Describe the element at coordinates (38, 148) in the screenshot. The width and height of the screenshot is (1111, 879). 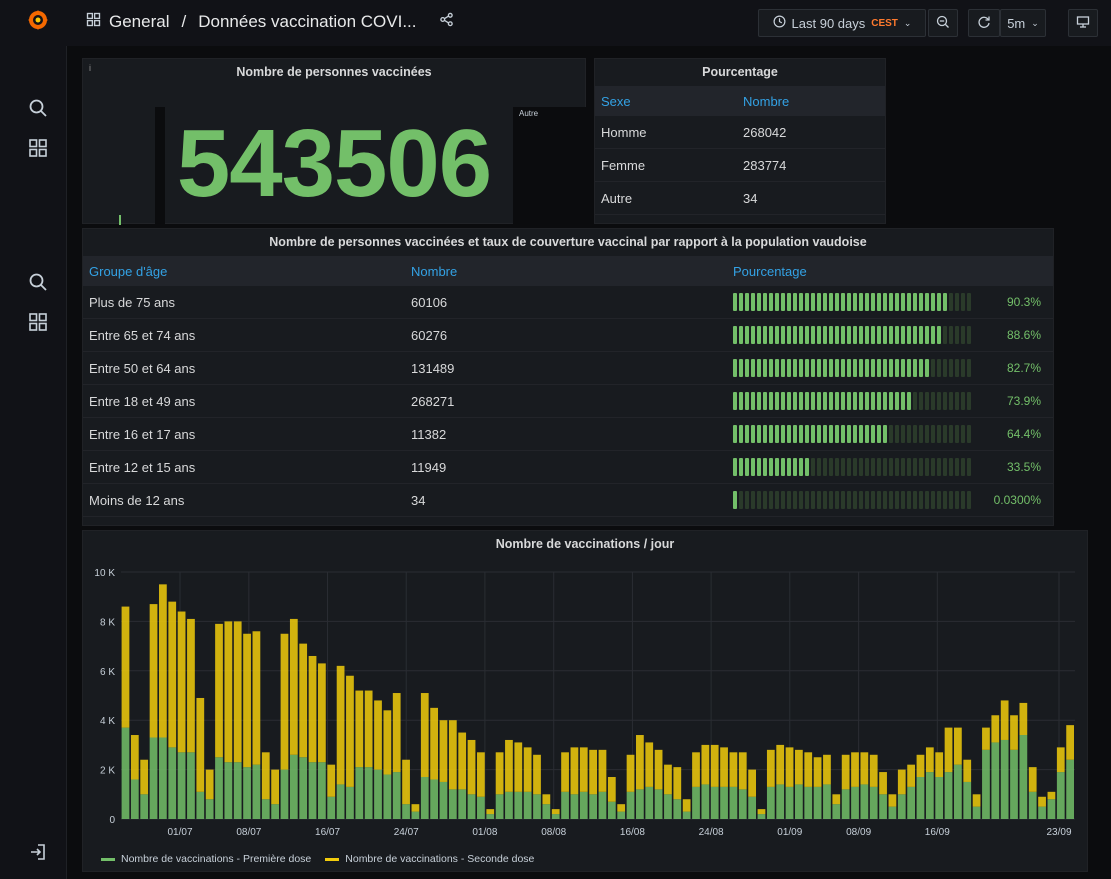
I see `dashboards-grid-icon` at that location.